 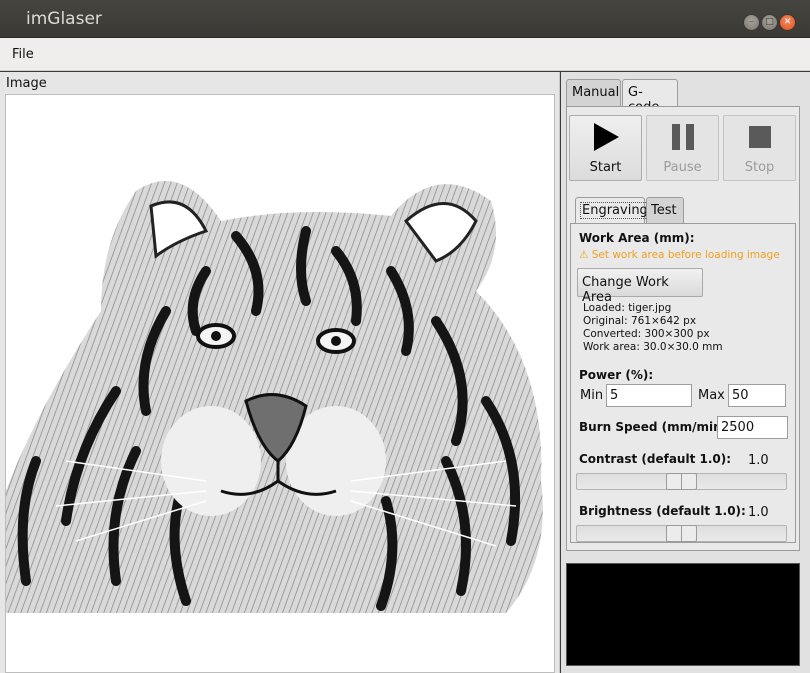 What do you see at coordinates (758, 460) in the screenshot?
I see `contrast-value: 1.0` at bounding box center [758, 460].